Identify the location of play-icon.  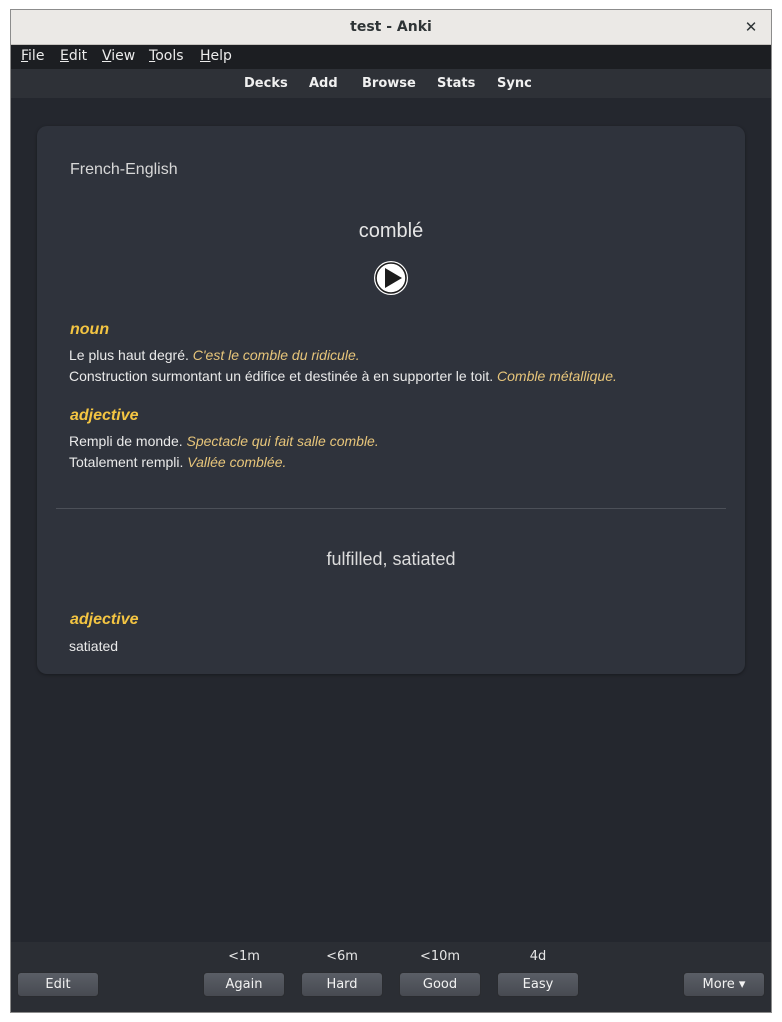
(391, 278).